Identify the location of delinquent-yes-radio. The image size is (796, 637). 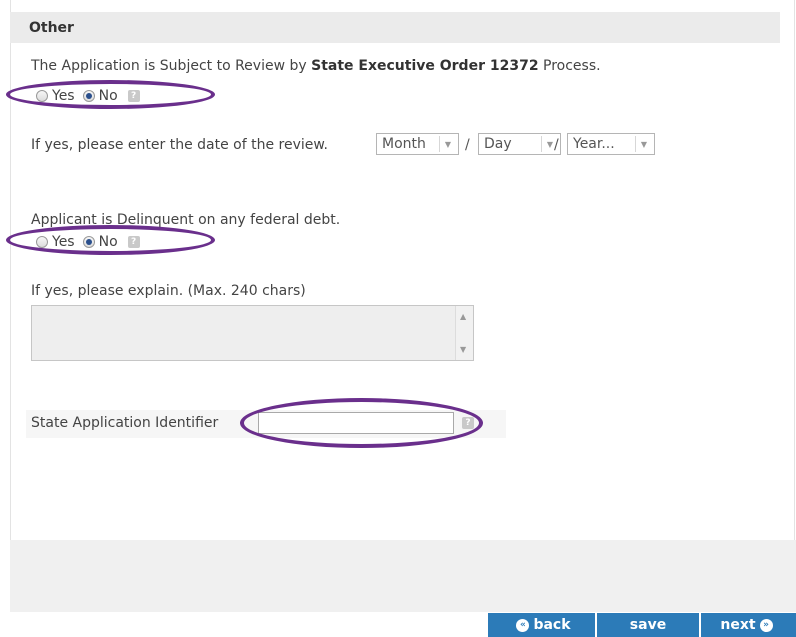
(42, 242).